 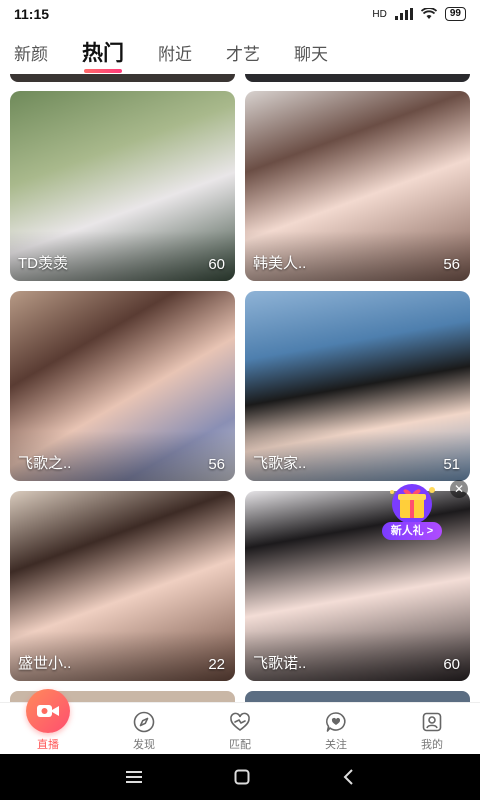 What do you see at coordinates (31, 52) in the screenshot?
I see `tab-new-faces: 新颜` at bounding box center [31, 52].